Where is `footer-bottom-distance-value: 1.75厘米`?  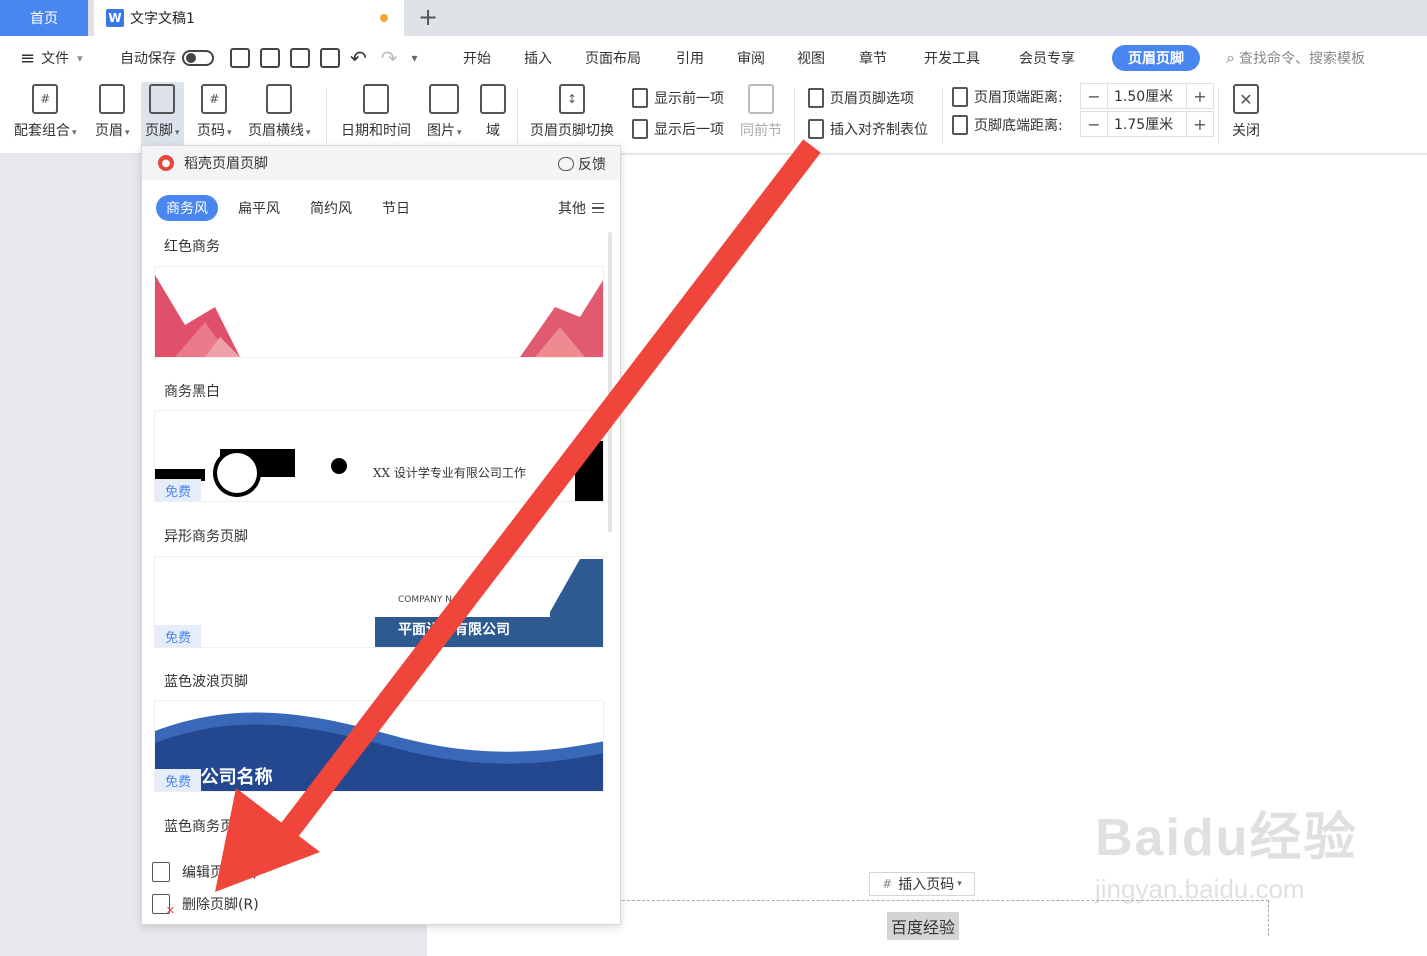
footer-bottom-distance-value: 1.75厘米 is located at coordinates (1147, 124).